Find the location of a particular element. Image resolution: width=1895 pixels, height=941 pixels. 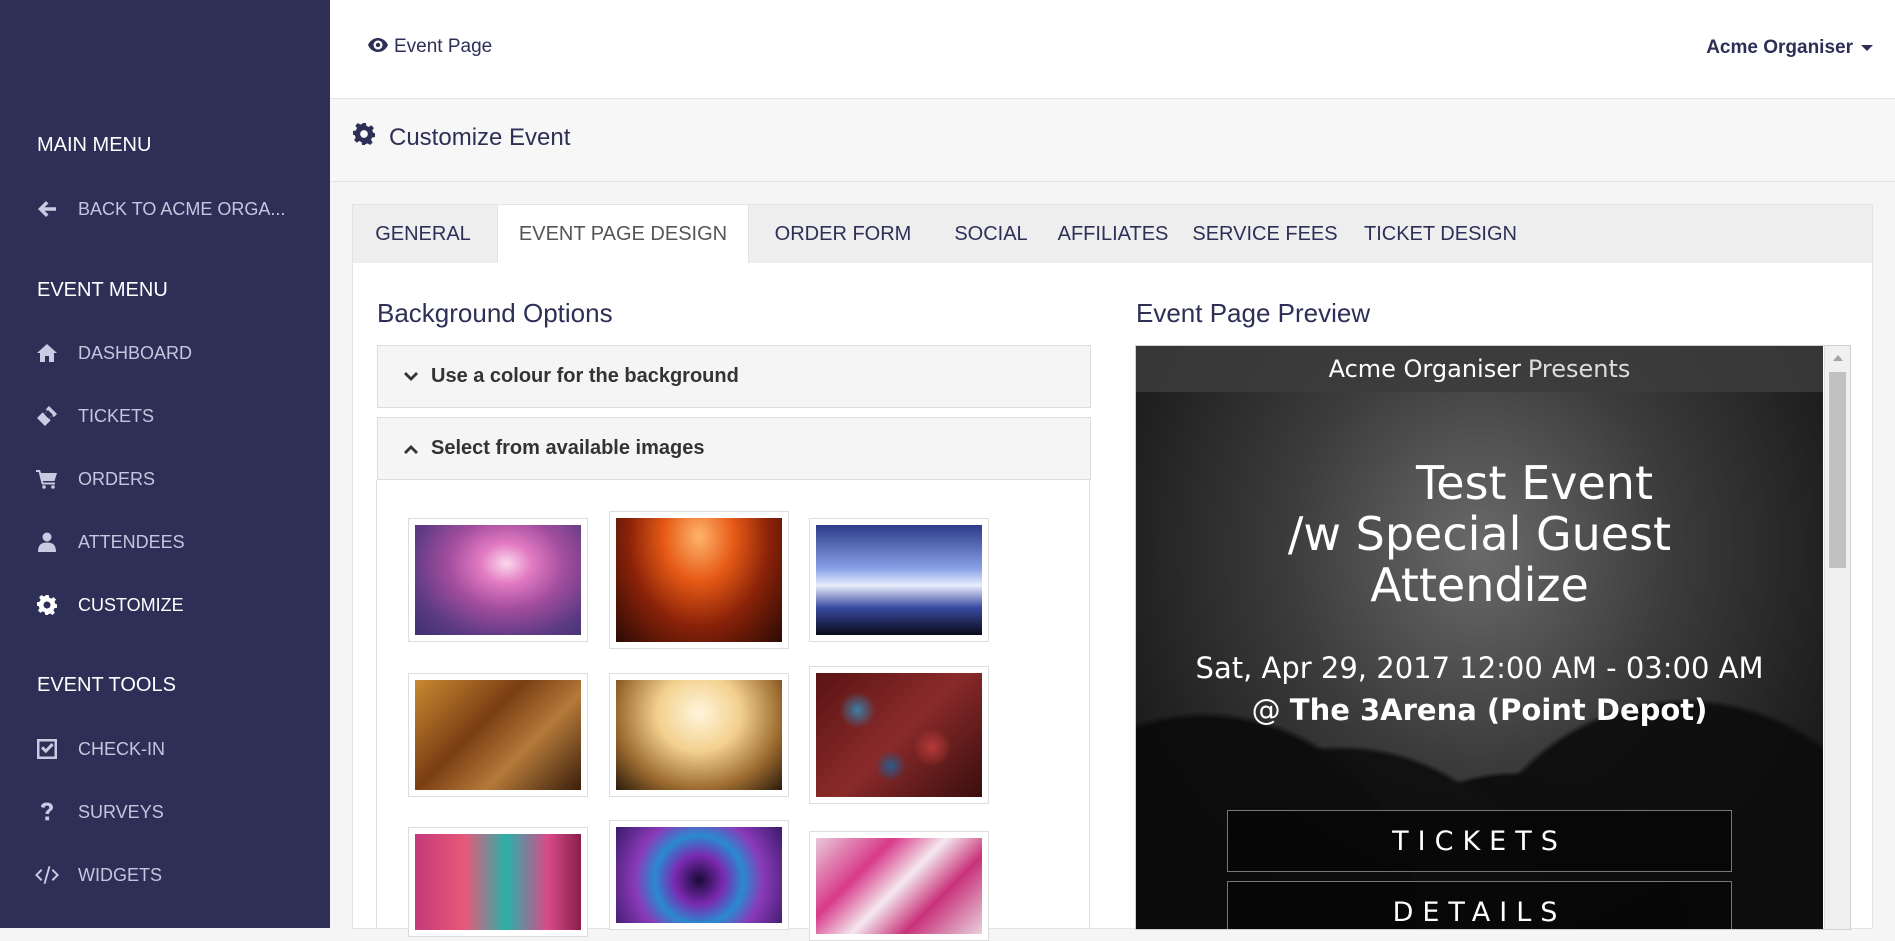

checkbox-icon is located at coordinates (47, 749).